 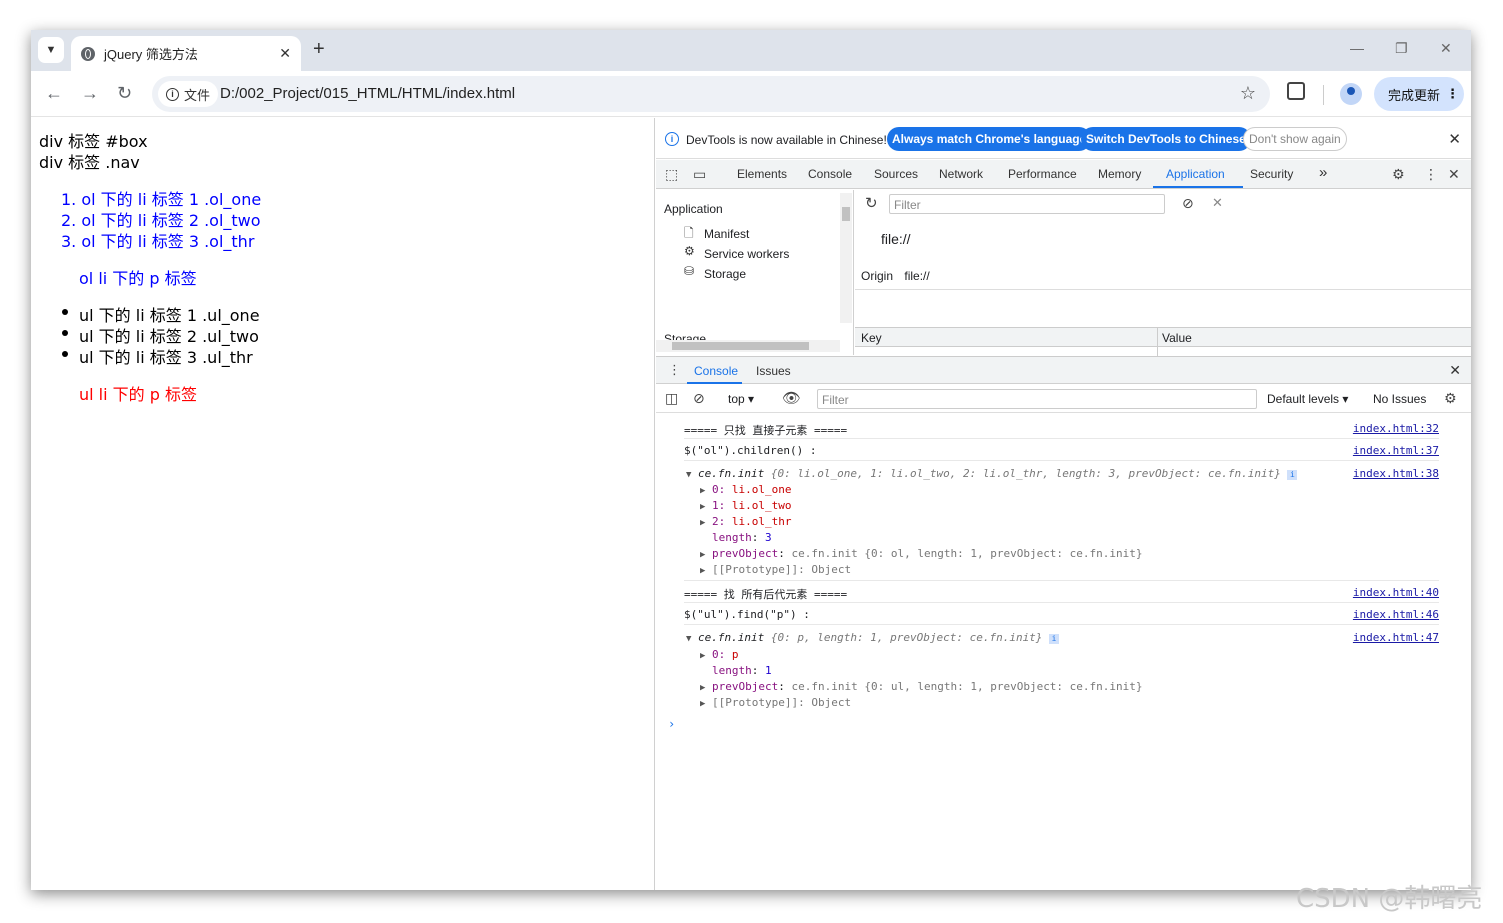 I want to click on sidebar-horizontal-scrollbar, so click(x=748, y=346).